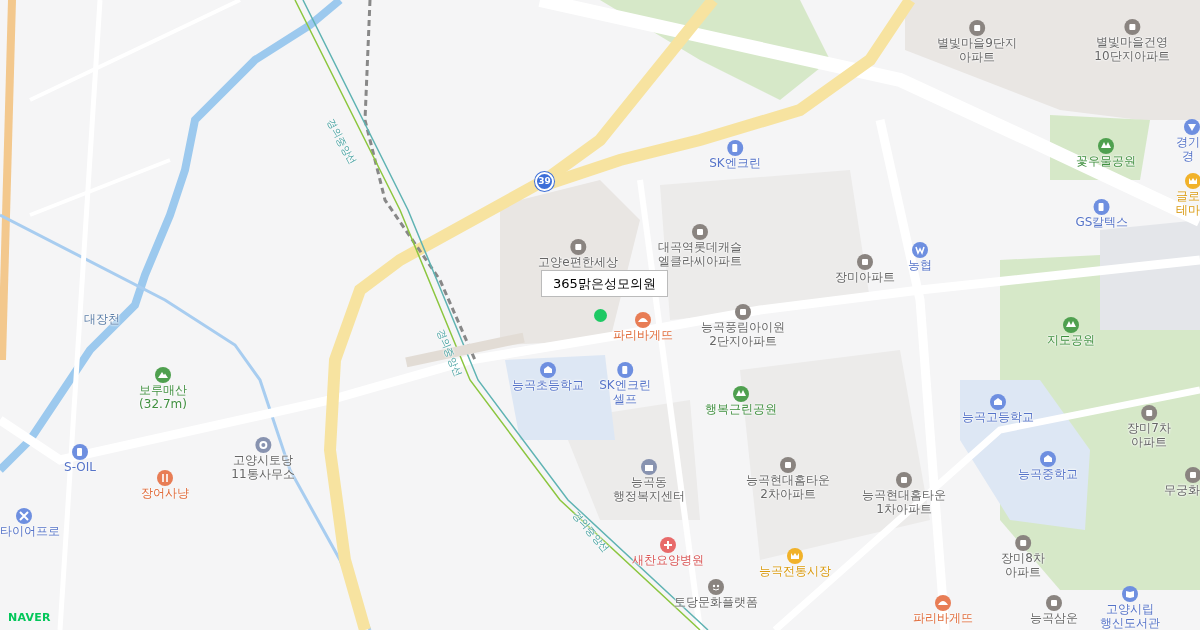  What do you see at coordinates (795, 556) in the screenshot?
I see `crown-icon` at bounding box center [795, 556].